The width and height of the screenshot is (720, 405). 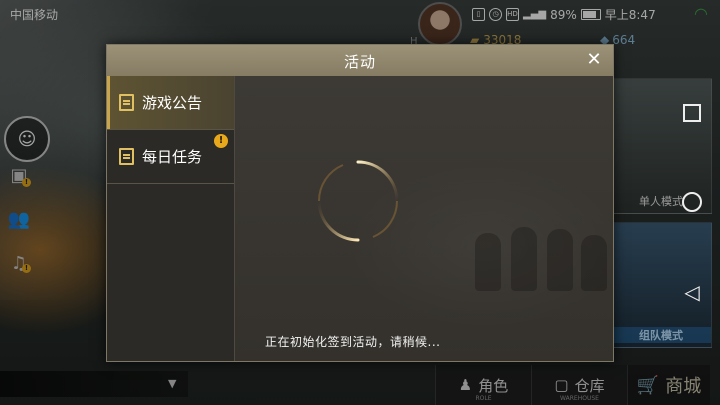 I want to click on recent-apps-button, so click(x=692, y=113).